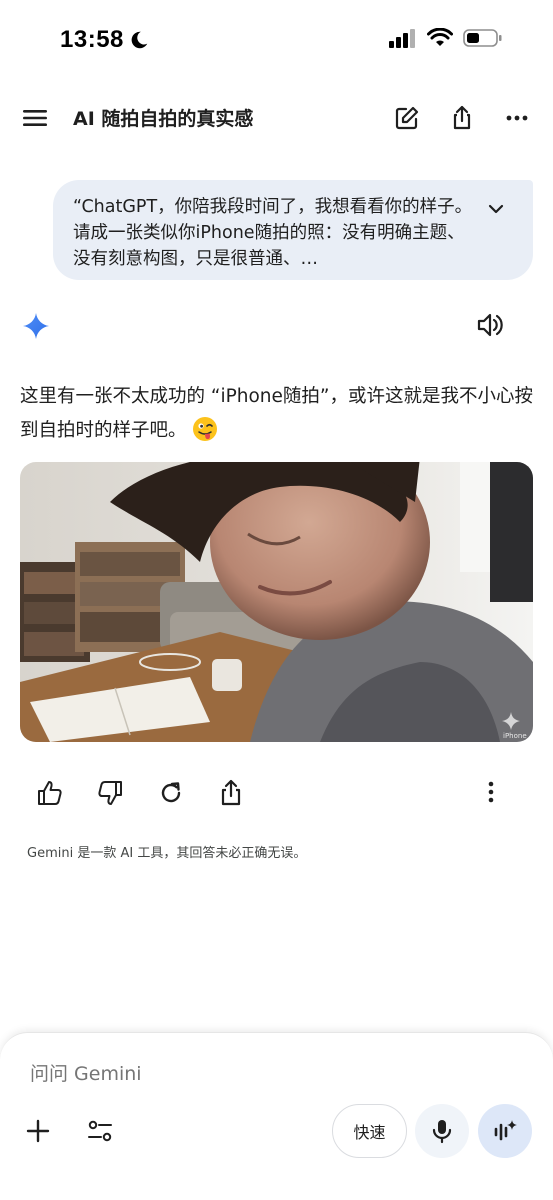 The height and width of the screenshot is (1200, 553). Describe the element at coordinates (482, 38) in the screenshot. I see `battery-icon` at that location.